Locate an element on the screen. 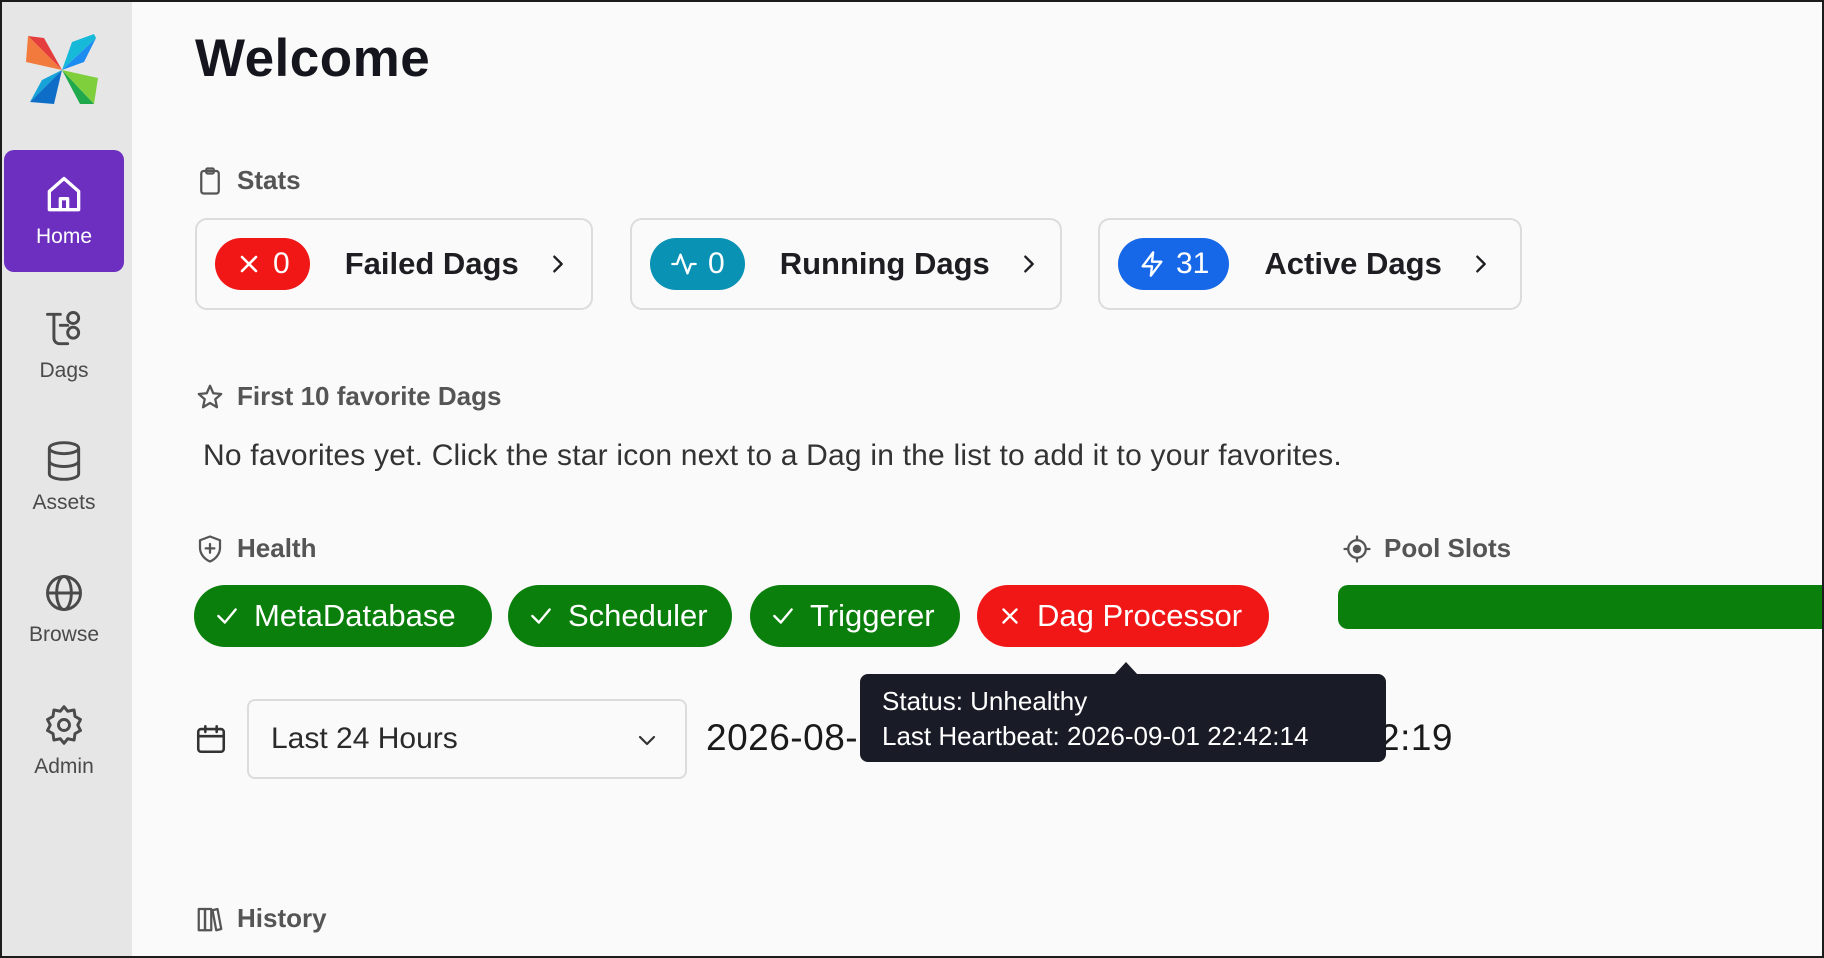  sidebar-item-dags: Dags is located at coordinates (64, 345).